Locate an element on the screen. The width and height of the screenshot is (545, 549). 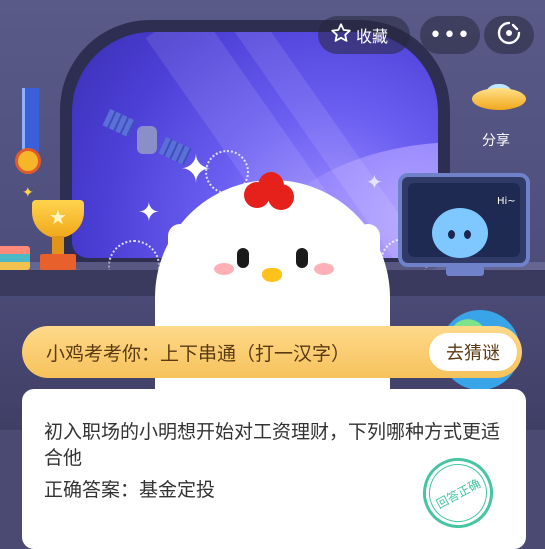
more-dots-icon: ••• is located at coordinates (450, 35).